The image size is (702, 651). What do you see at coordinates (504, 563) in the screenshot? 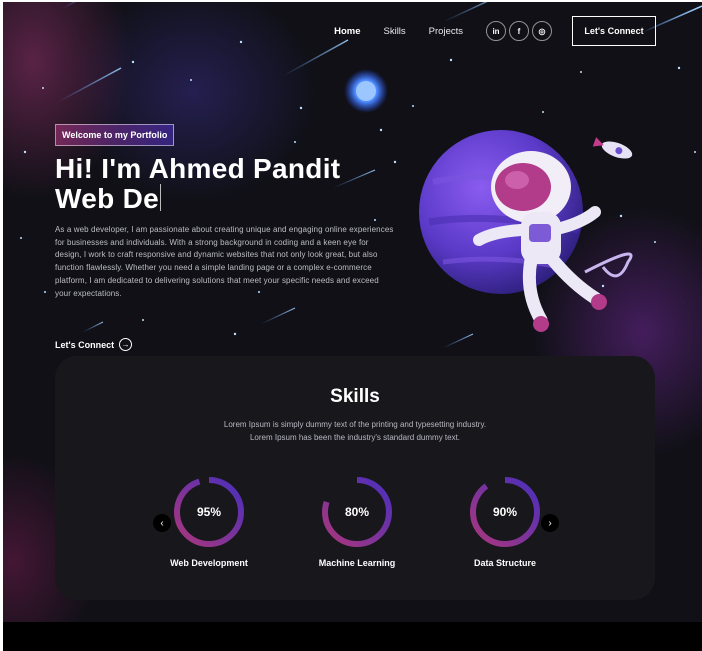
I see `skill-label: Data Structure` at bounding box center [504, 563].